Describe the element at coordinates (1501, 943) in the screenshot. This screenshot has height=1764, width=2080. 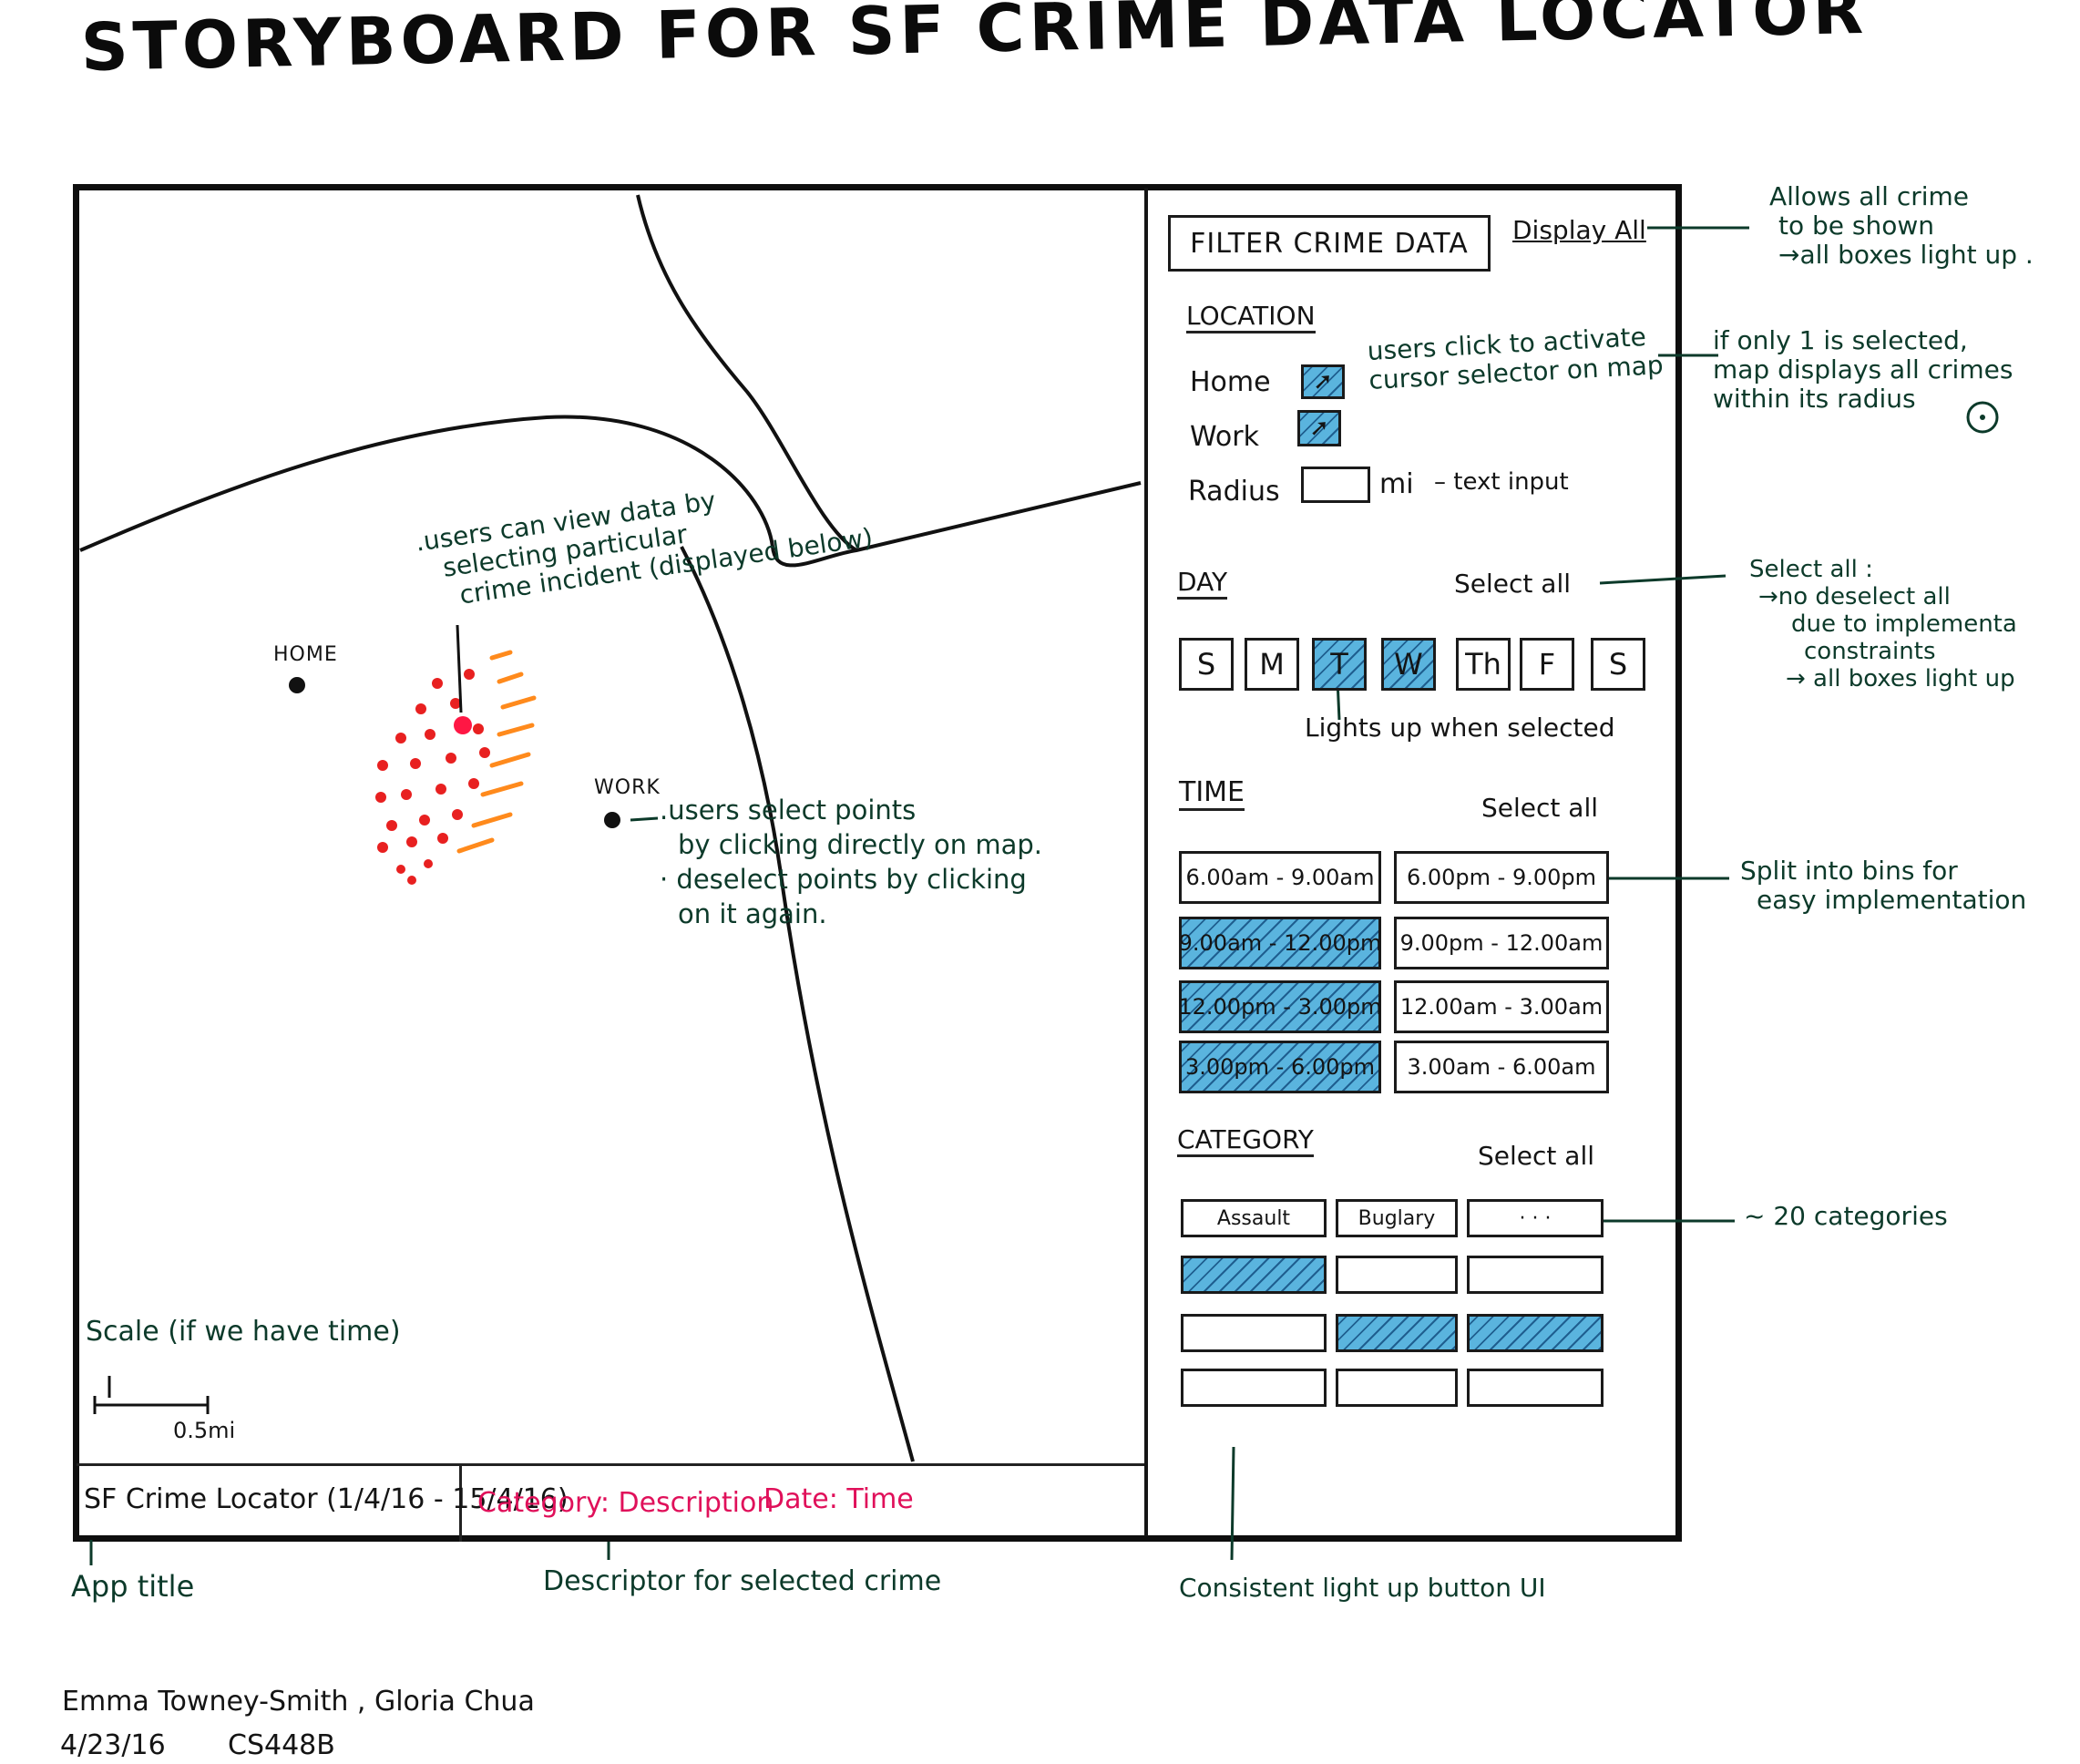
I see `time-bin-right-1: 9.00pm - 12.00am` at that location.